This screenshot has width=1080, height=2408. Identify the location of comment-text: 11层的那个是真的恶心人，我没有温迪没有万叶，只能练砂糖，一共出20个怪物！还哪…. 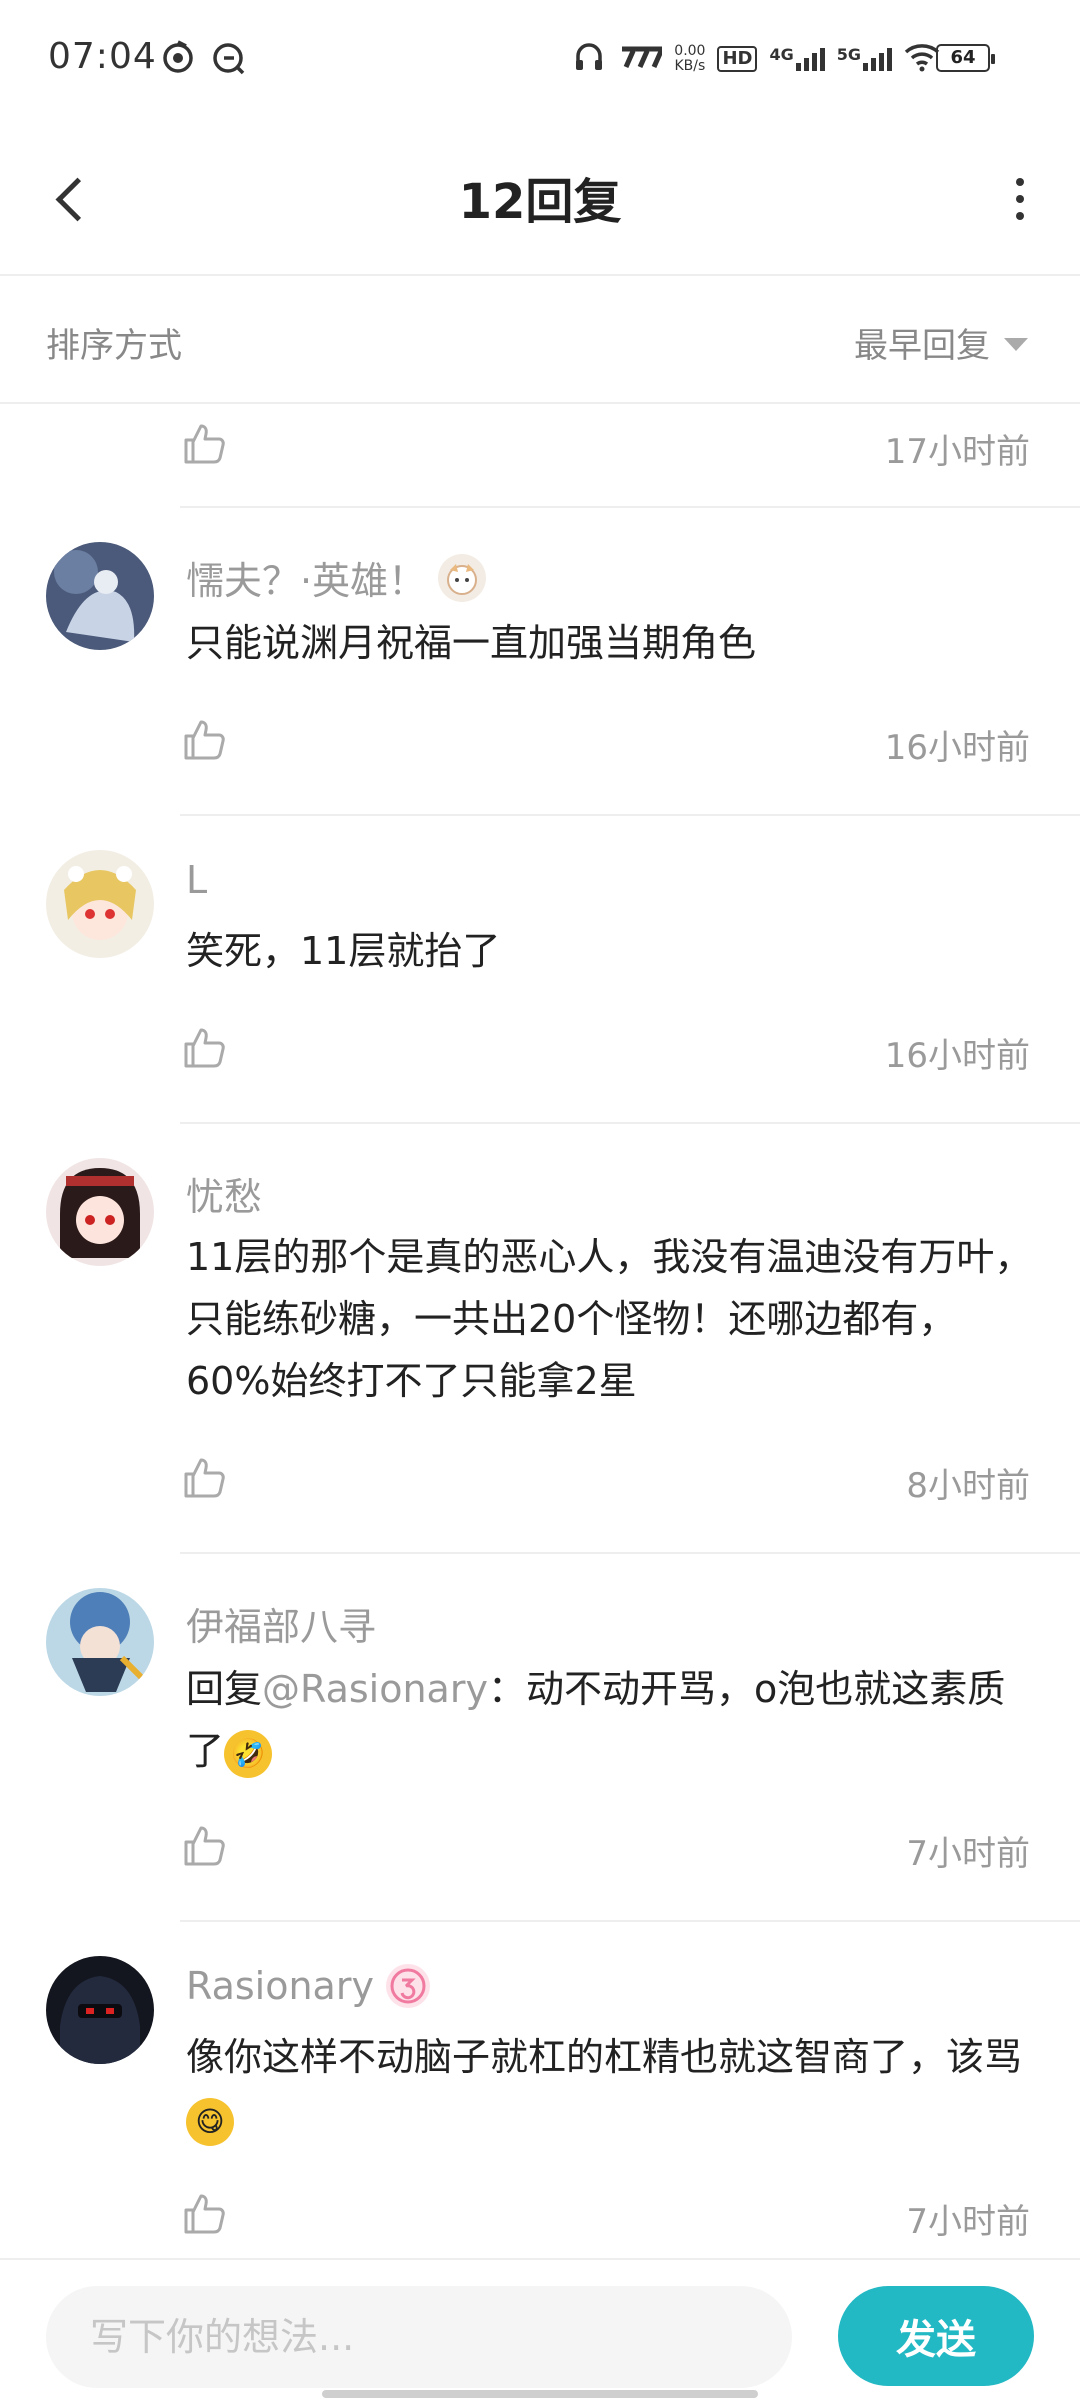
(609, 1319).